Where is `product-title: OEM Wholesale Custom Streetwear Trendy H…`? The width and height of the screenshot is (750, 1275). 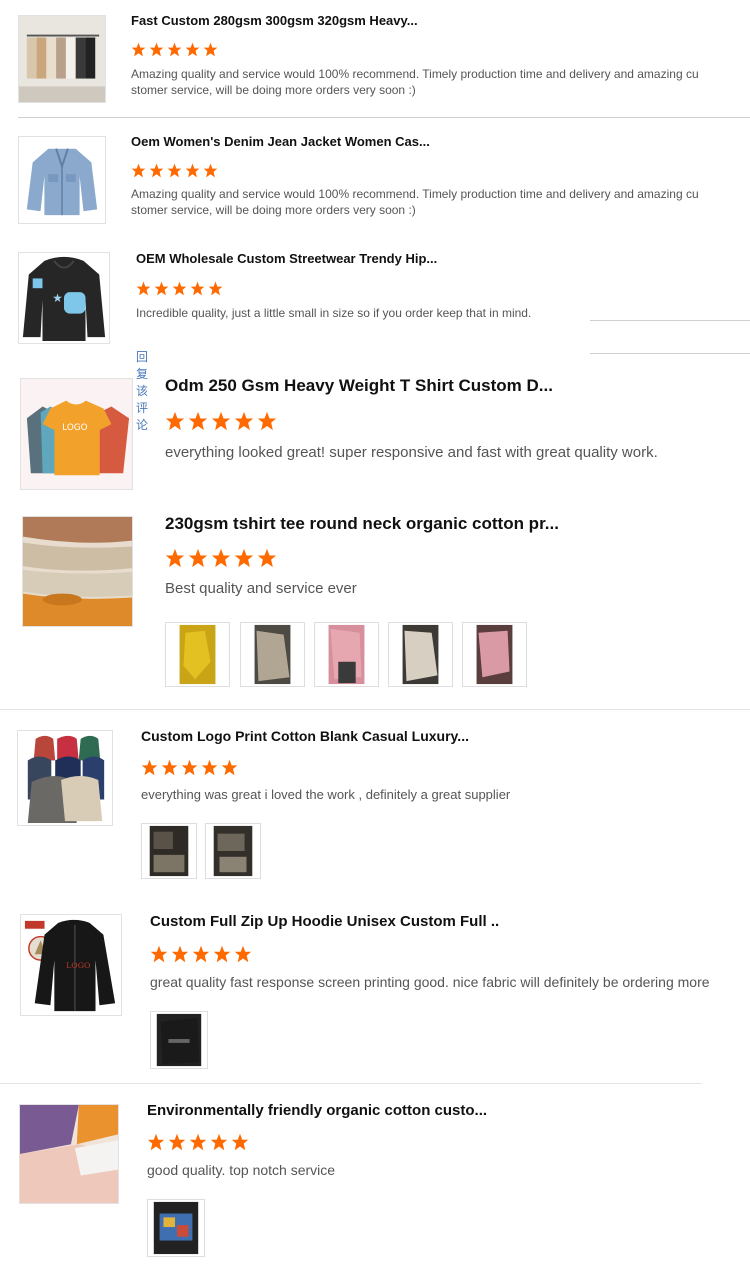 product-title: OEM Wholesale Custom Streetwear Trendy H… is located at coordinates (296, 258).